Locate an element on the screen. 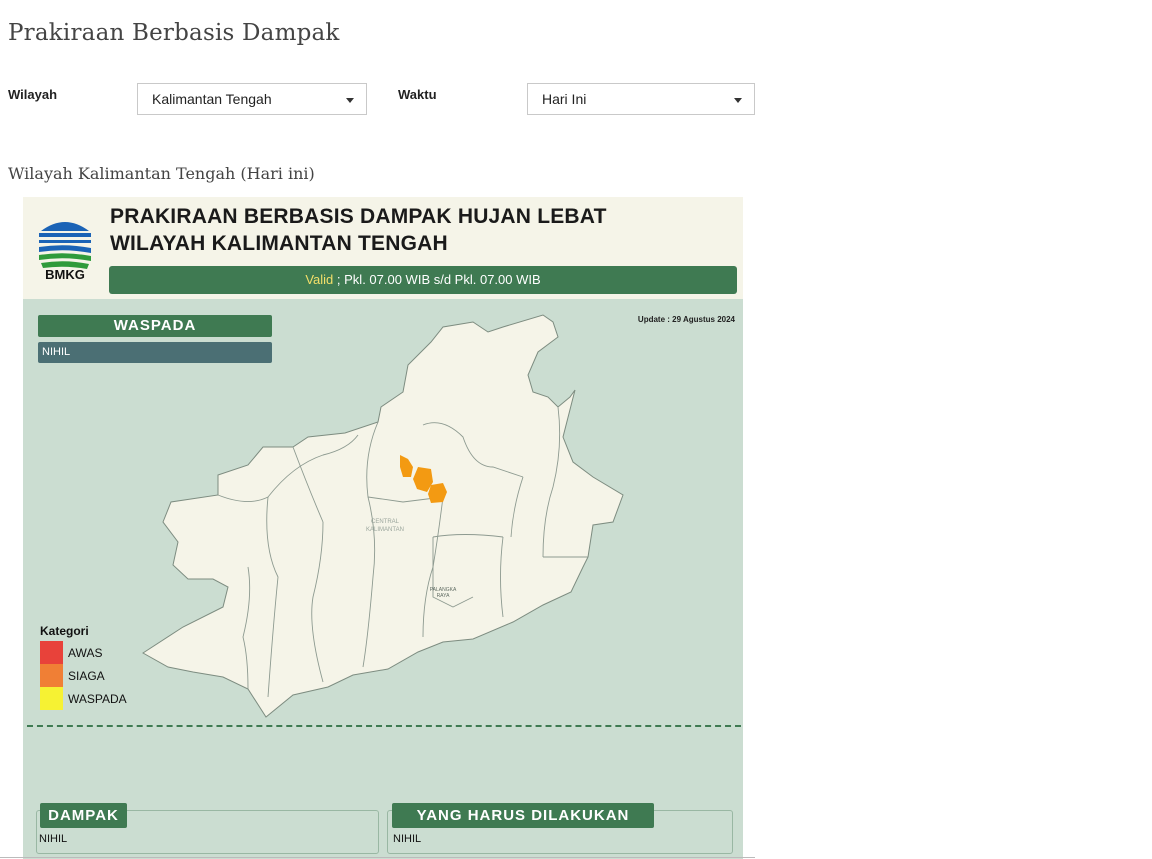 This screenshot has height=859, width=1152. legend-title: Kategori is located at coordinates (64, 631).